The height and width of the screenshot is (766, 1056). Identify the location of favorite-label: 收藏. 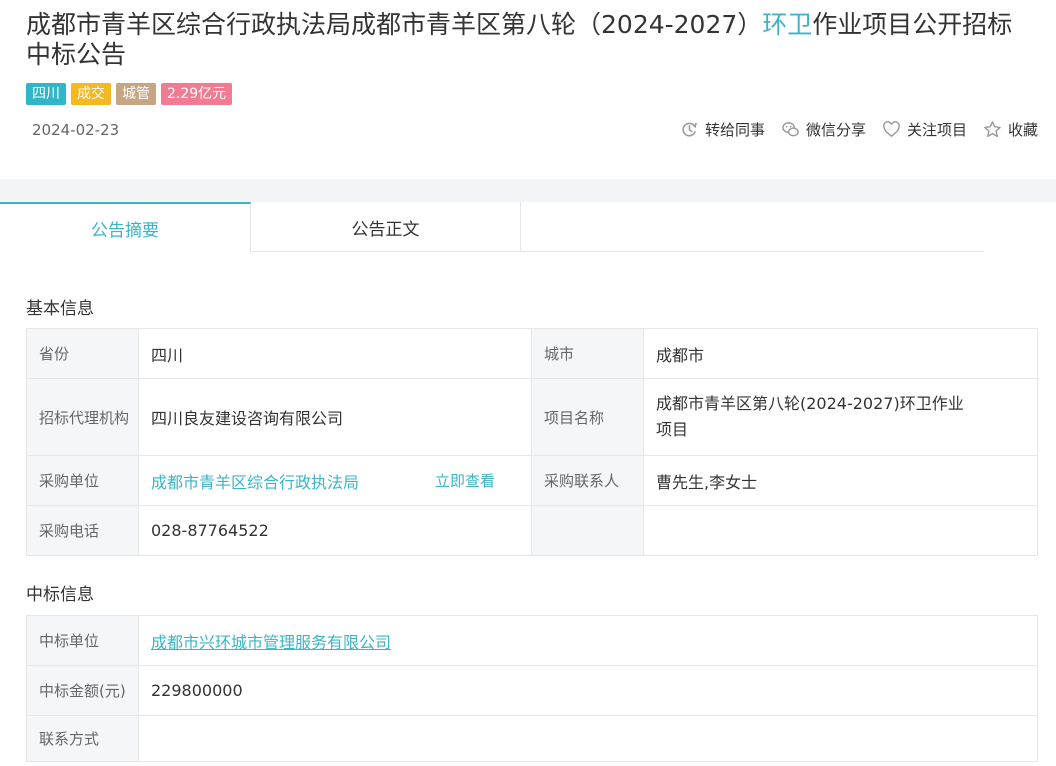
(1022, 130).